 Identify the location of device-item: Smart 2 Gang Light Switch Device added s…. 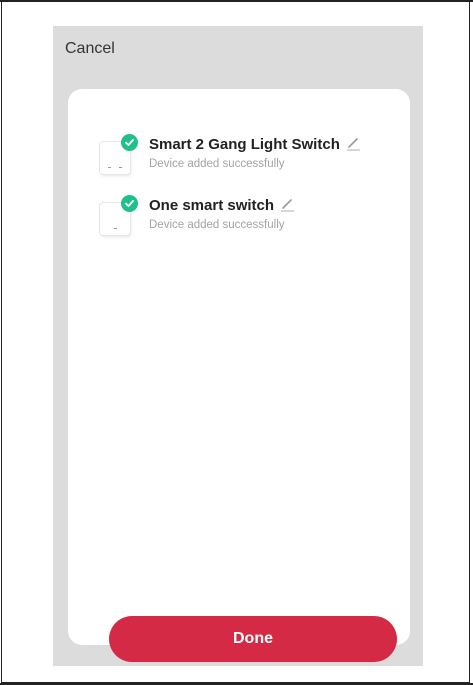
(245, 157).